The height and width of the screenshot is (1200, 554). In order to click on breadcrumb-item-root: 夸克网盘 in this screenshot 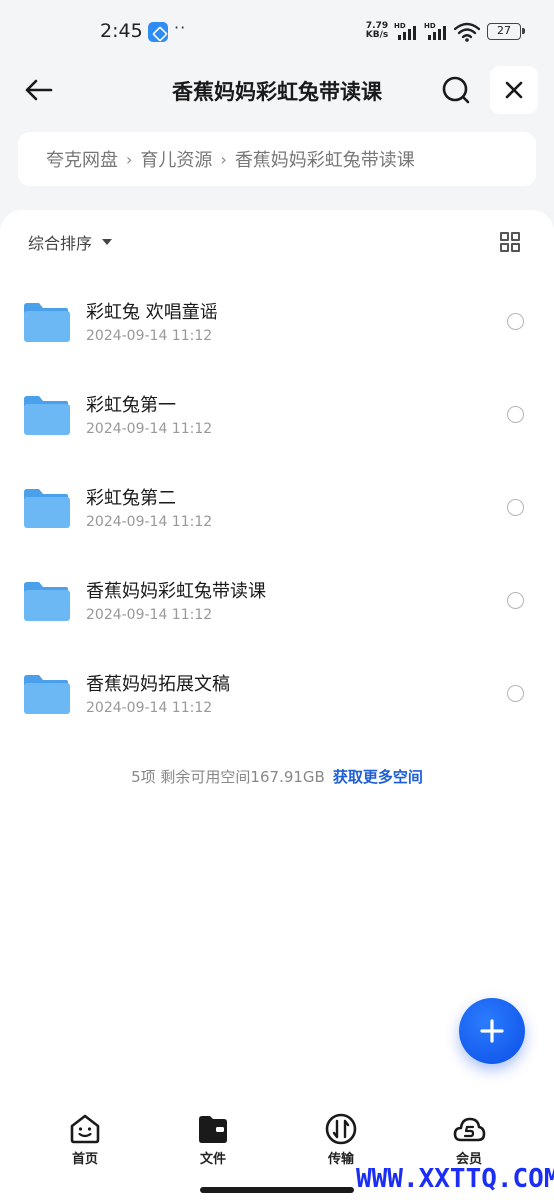, I will do `click(82, 159)`.